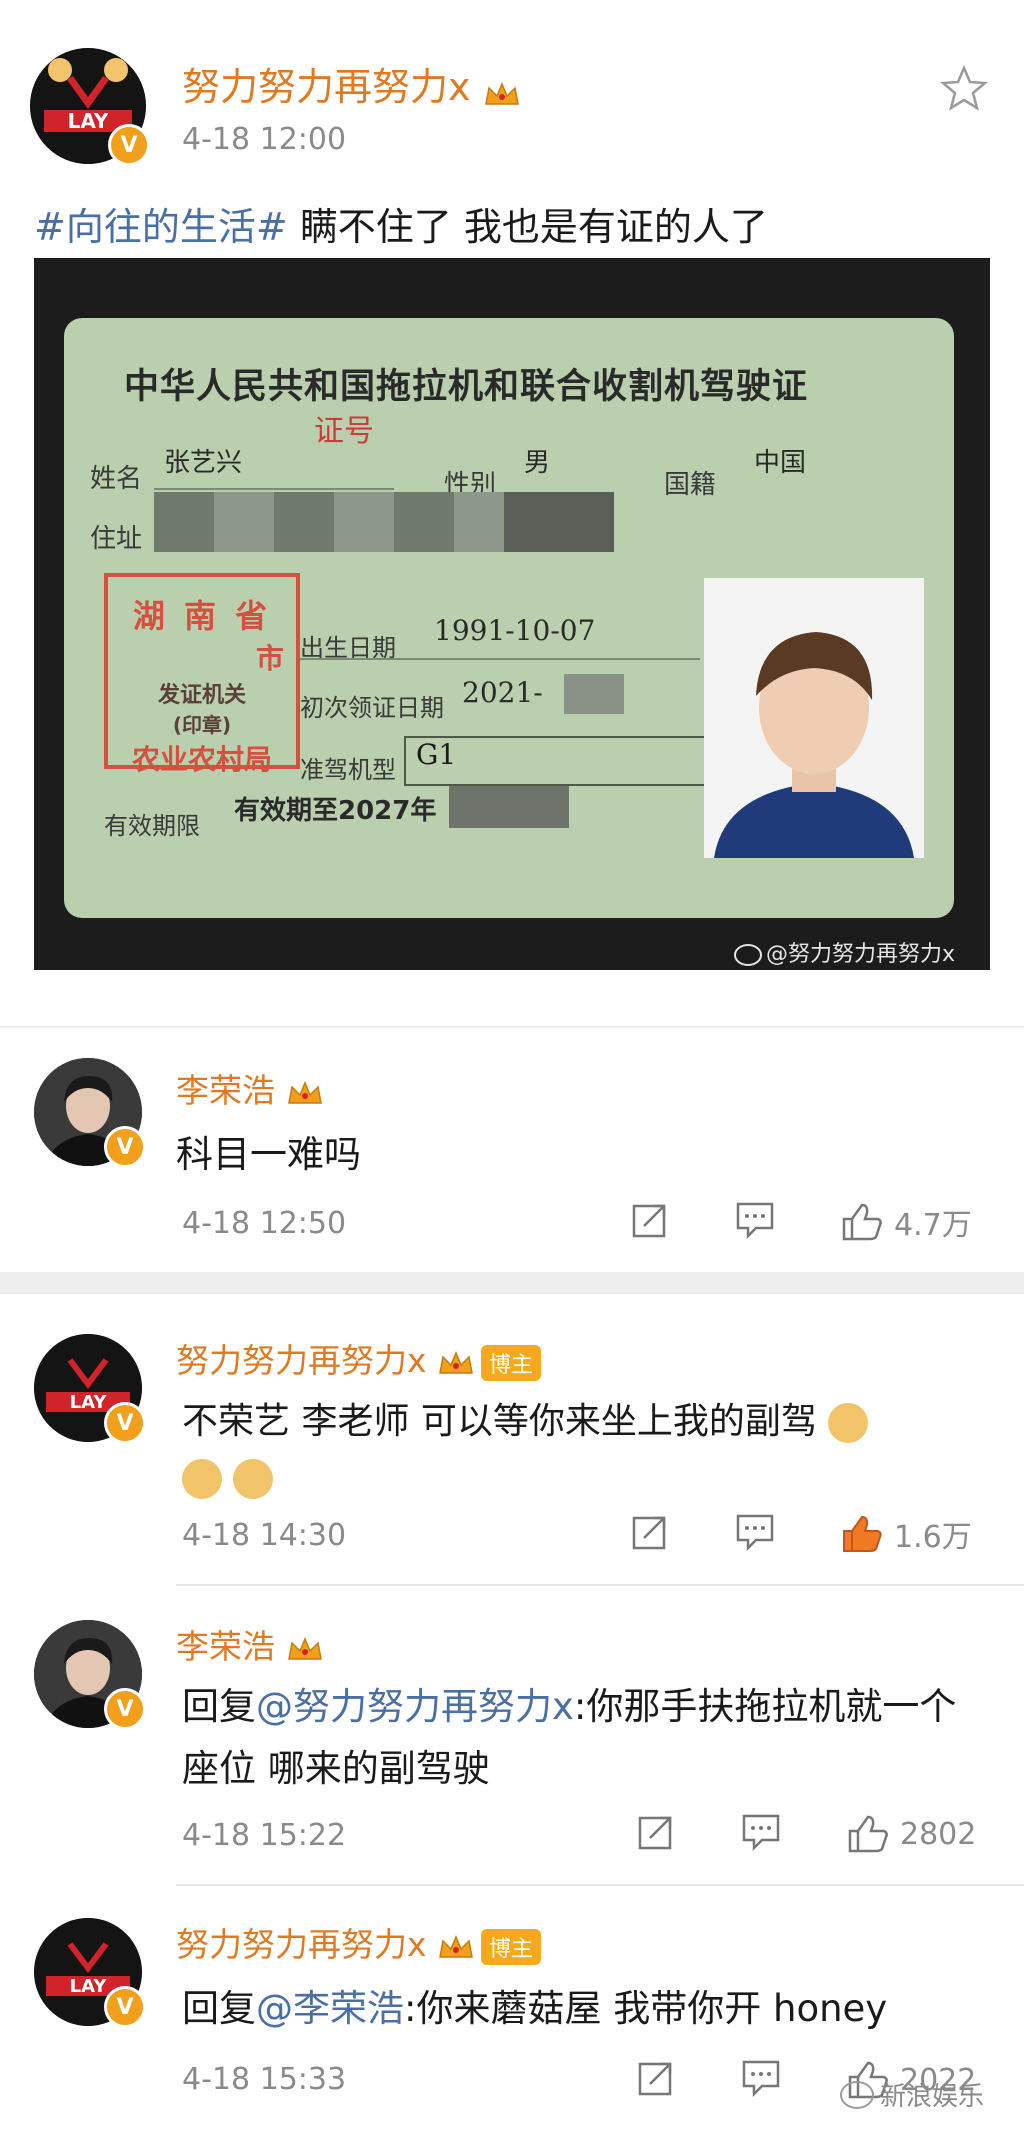 This screenshot has width=1024, height=2134. Describe the element at coordinates (202, 725) in the screenshot. I see `seal-line4: (印章)` at that location.